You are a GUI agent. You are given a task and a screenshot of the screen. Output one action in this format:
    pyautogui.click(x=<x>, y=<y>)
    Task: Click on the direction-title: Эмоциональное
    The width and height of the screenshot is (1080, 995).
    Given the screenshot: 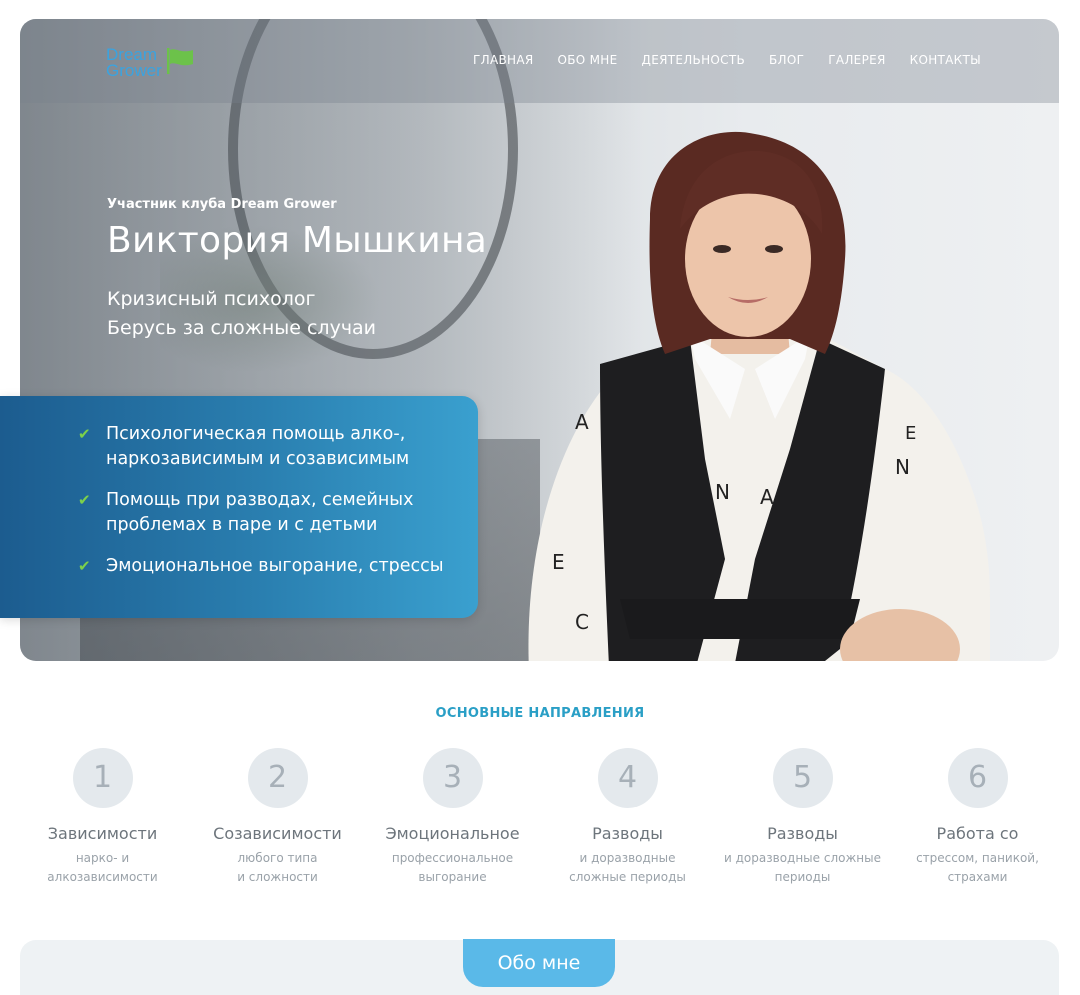 What is the action you would take?
    pyautogui.click(x=452, y=833)
    